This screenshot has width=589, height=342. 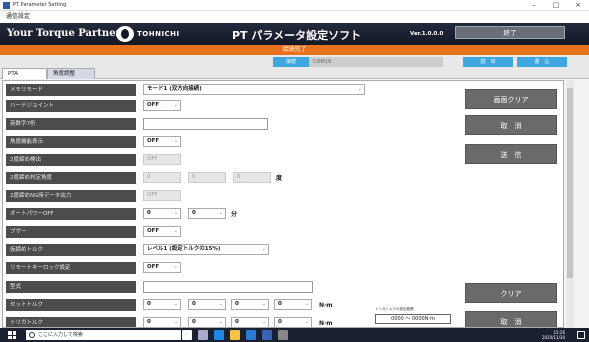 I want to click on trigger-torque-label: トリガトルク, so click(x=71, y=322).